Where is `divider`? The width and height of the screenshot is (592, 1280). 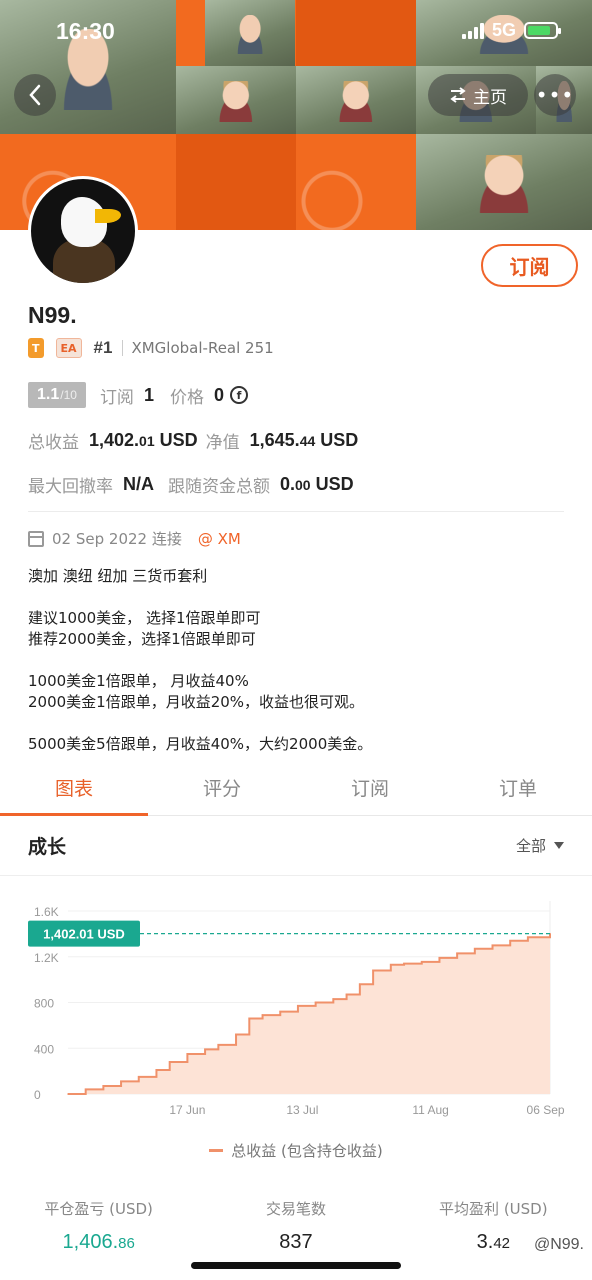 divider is located at coordinates (296, 511).